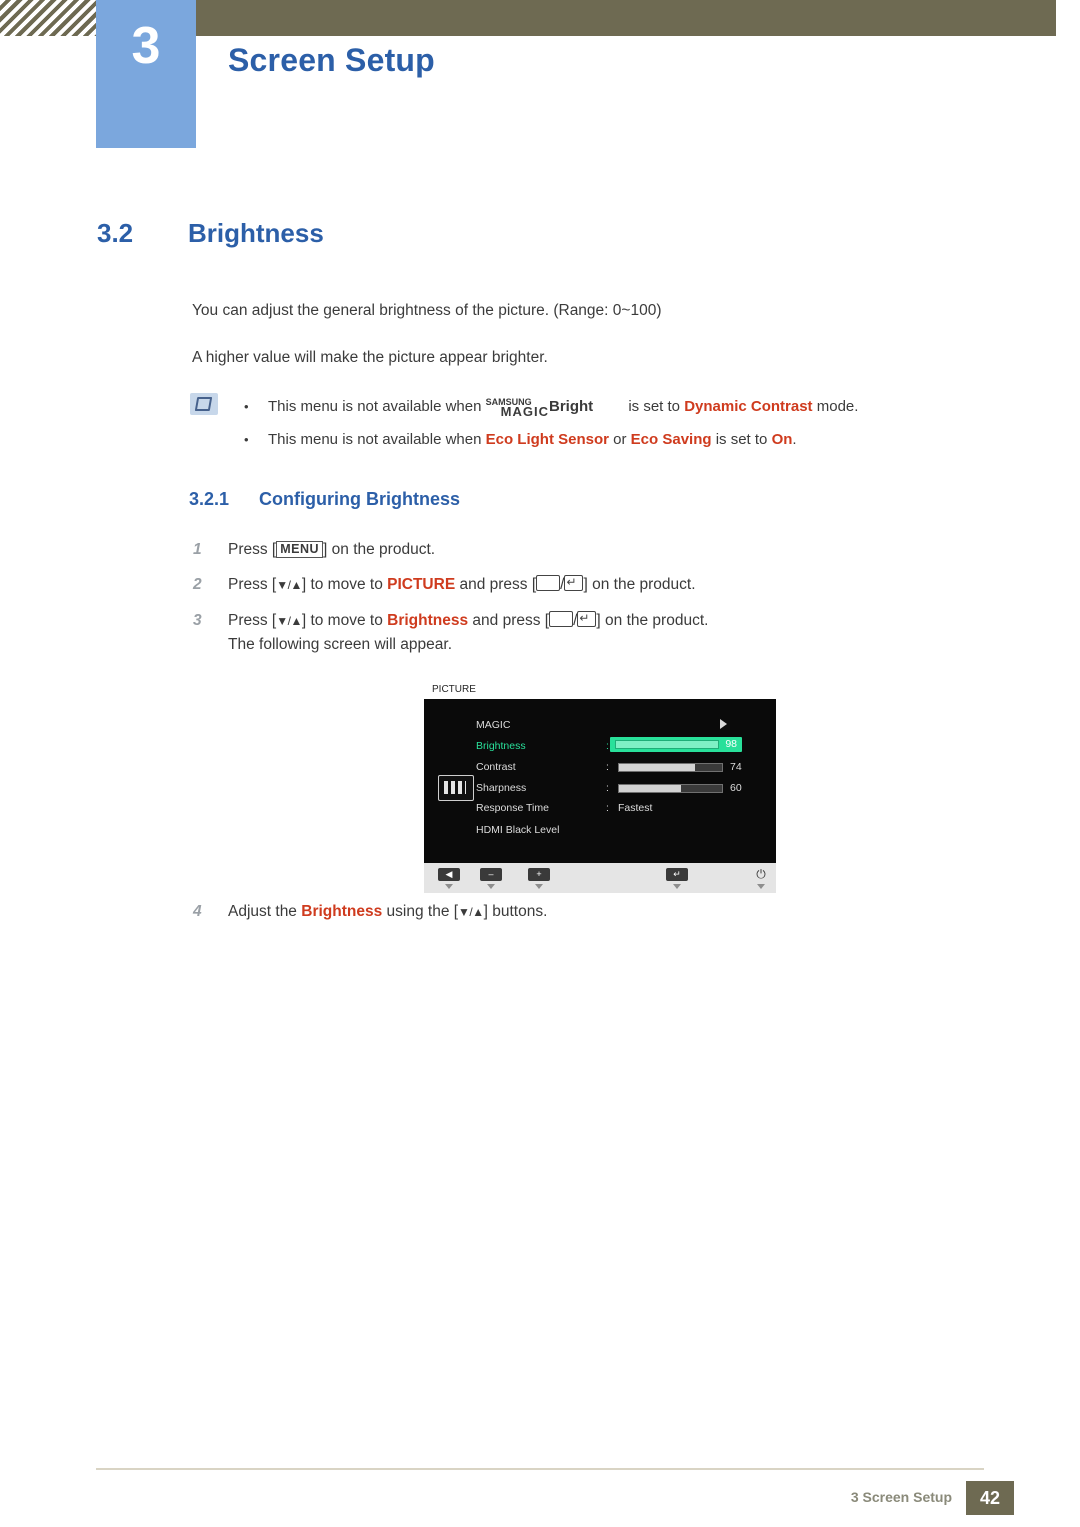  I want to click on step-2-picture-label: PICTURE, so click(421, 584).